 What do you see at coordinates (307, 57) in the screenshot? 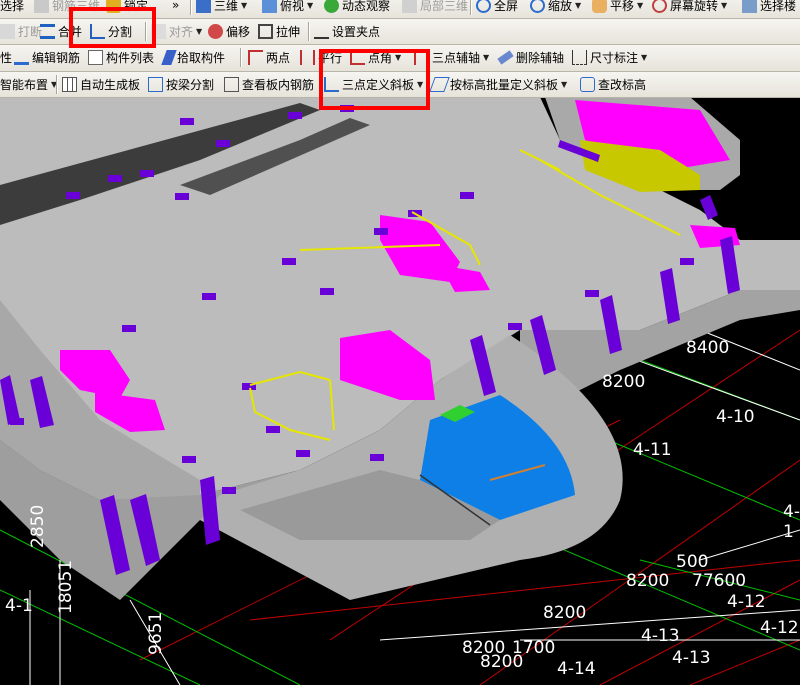
I see `parallel-icon` at bounding box center [307, 57].